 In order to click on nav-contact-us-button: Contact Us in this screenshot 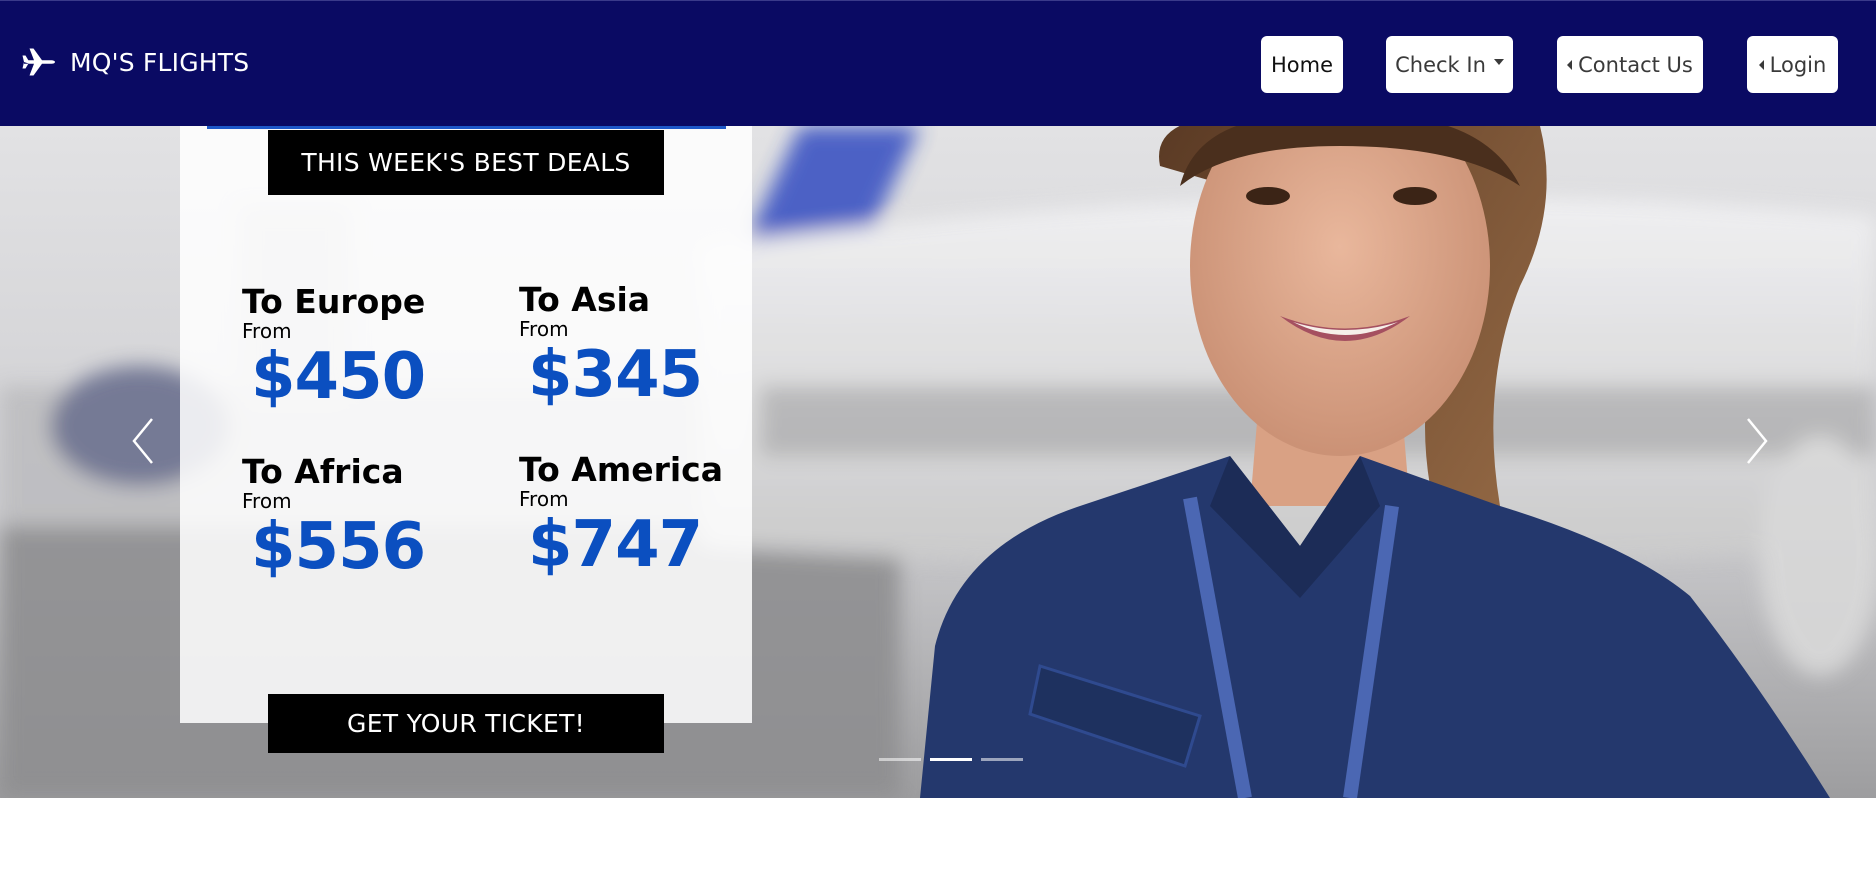, I will do `click(1630, 64)`.